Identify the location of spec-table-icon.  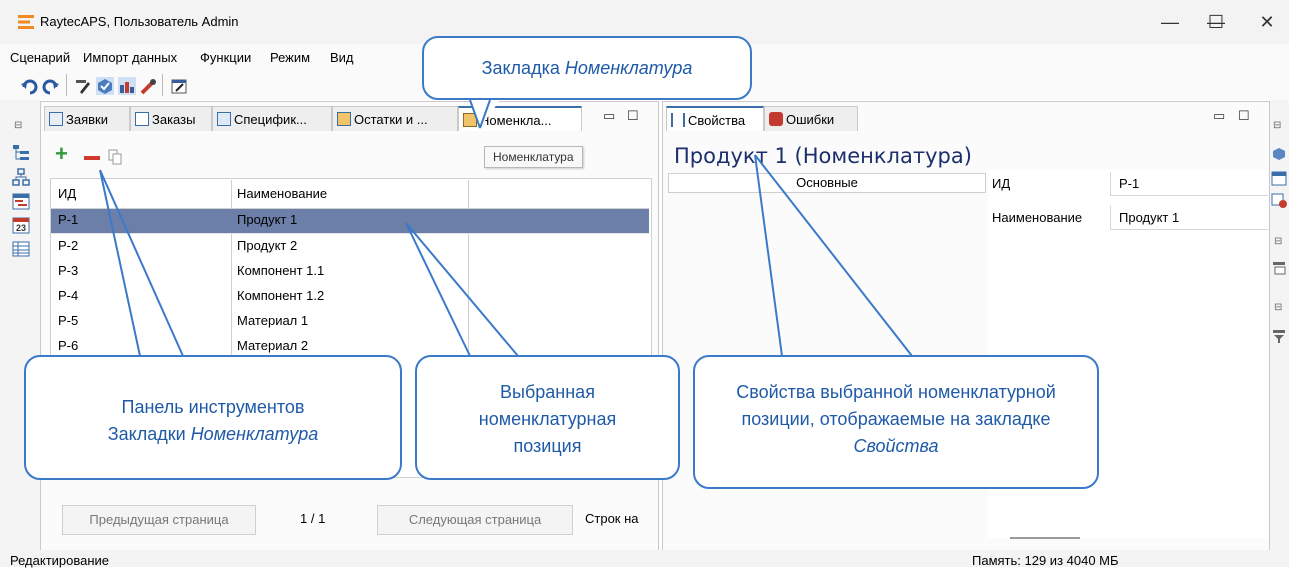
(224, 119).